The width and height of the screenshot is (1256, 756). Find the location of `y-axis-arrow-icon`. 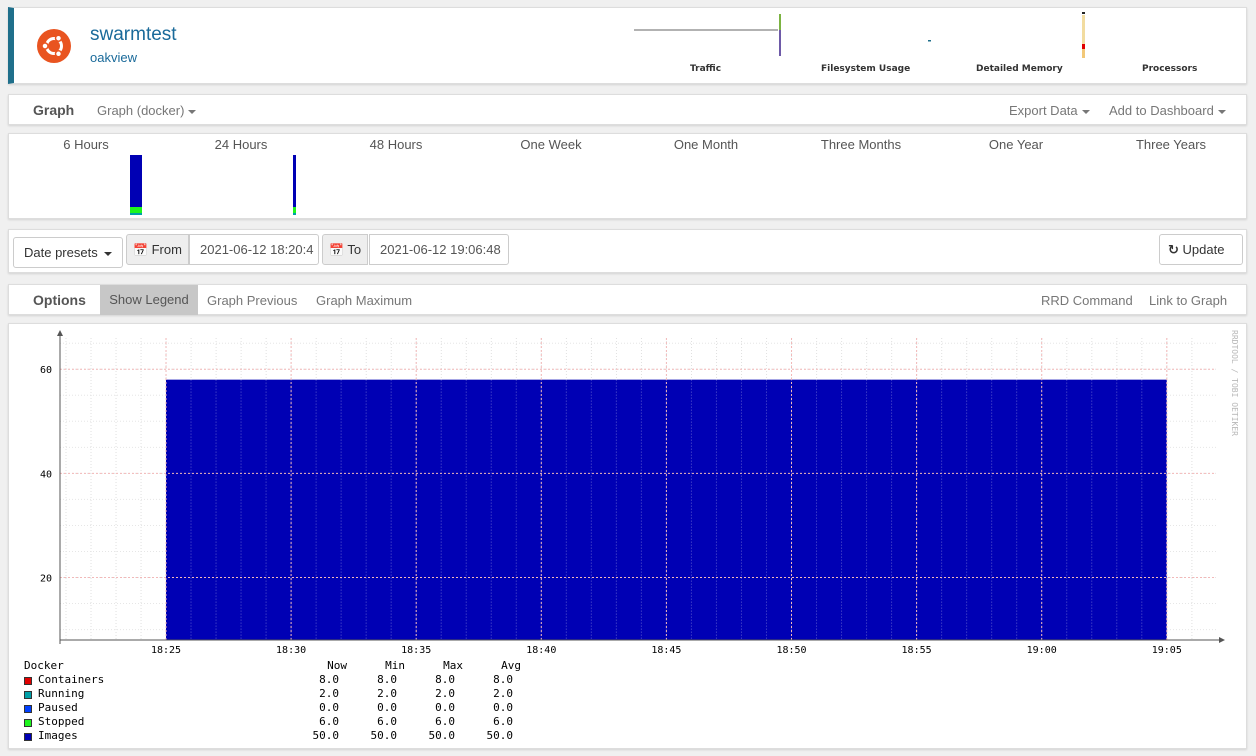

y-axis-arrow-icon is located at coordinates (60, 333).